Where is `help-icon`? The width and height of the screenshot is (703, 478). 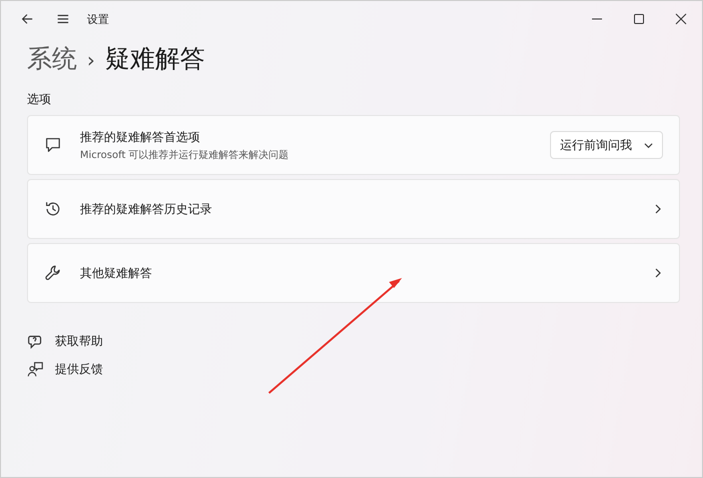
help-icon is located at coordinates (35, 341).